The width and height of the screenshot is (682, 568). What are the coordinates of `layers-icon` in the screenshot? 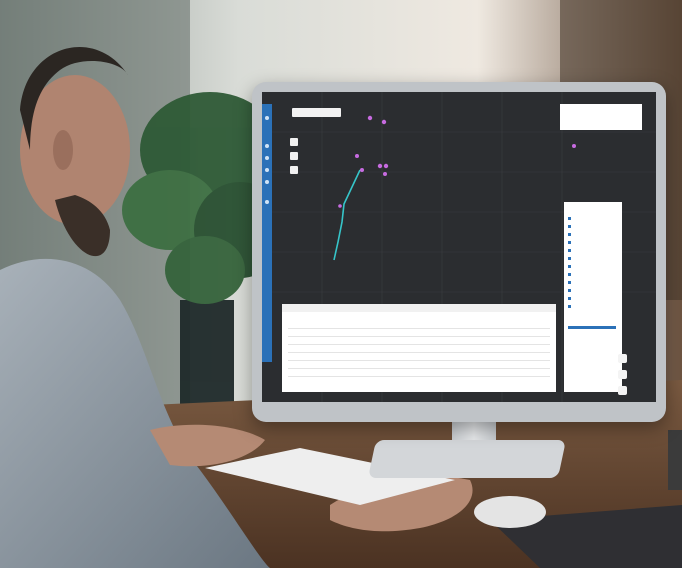 It's located at (267, 146).